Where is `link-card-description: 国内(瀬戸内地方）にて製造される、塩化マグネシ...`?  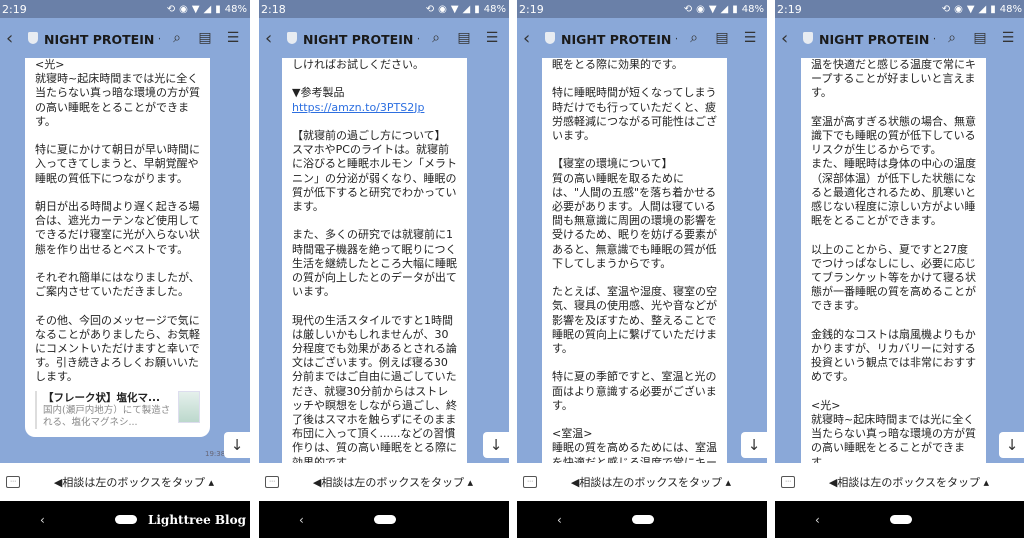 link-card-description: 国内(瀬戸内地方）にて製造される、塩化マグネシ... is located at coordinates (107, 416).